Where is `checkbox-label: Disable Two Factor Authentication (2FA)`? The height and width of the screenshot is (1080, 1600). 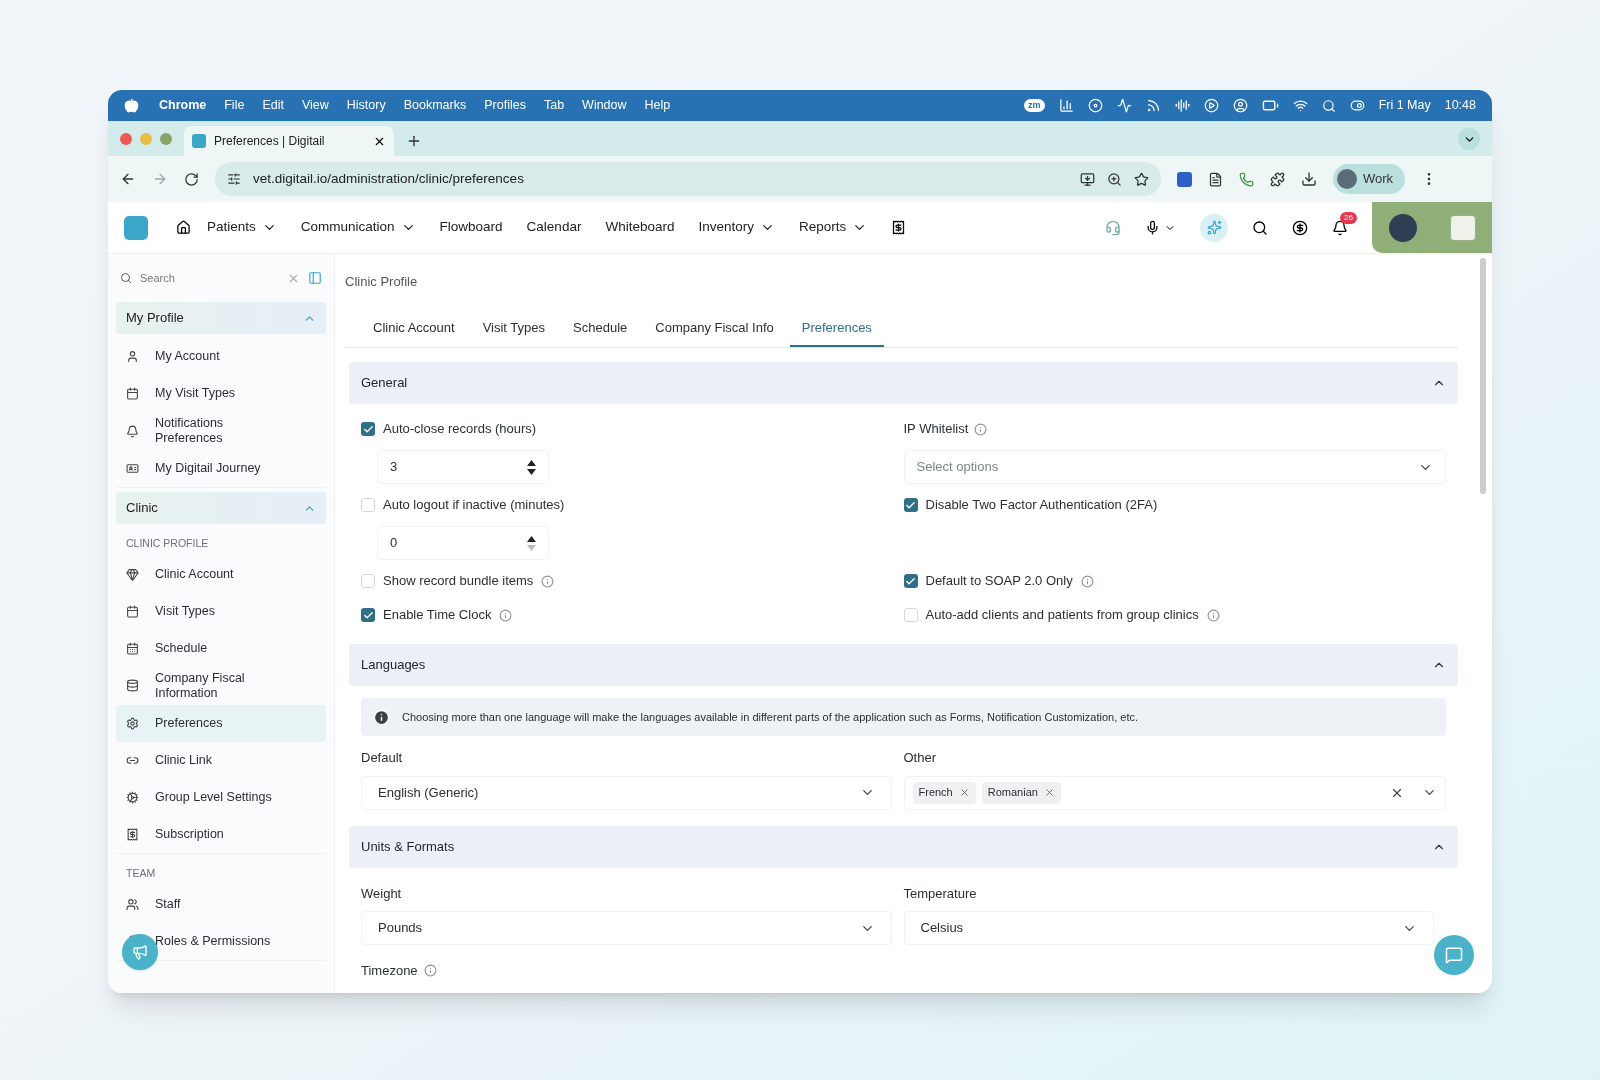 checkbox-label: Disable Two Factor Authentication (2FA) is located at coordinates (1041, 505).